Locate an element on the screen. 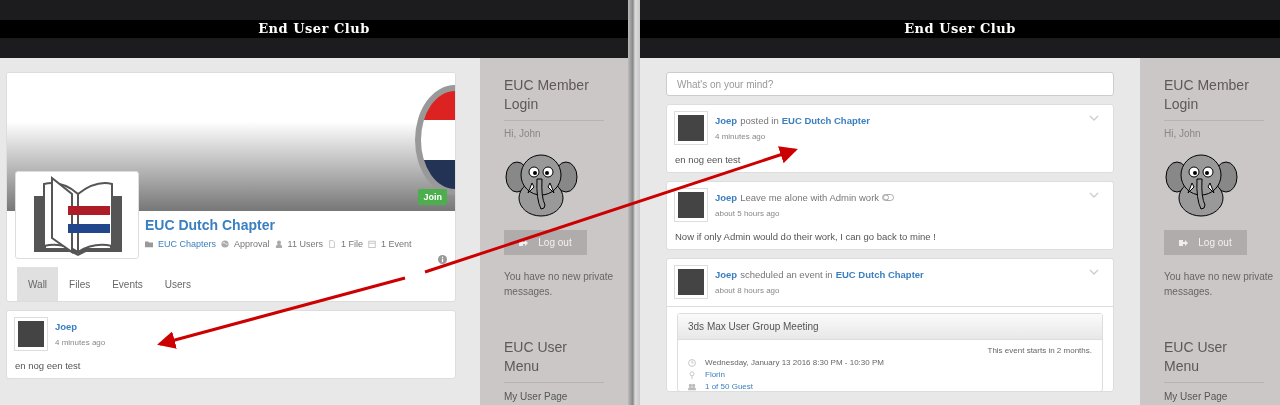  tab: Events is located at coordinates (127, 284).